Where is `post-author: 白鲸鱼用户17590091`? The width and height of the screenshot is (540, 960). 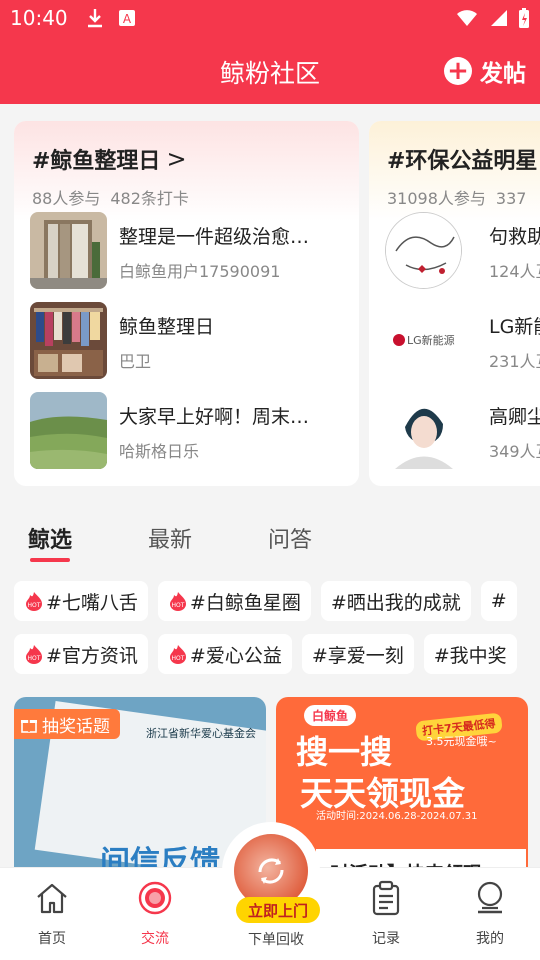
post-author: 白鲸鱼用户17590091 is located at coordinates (200, 271).